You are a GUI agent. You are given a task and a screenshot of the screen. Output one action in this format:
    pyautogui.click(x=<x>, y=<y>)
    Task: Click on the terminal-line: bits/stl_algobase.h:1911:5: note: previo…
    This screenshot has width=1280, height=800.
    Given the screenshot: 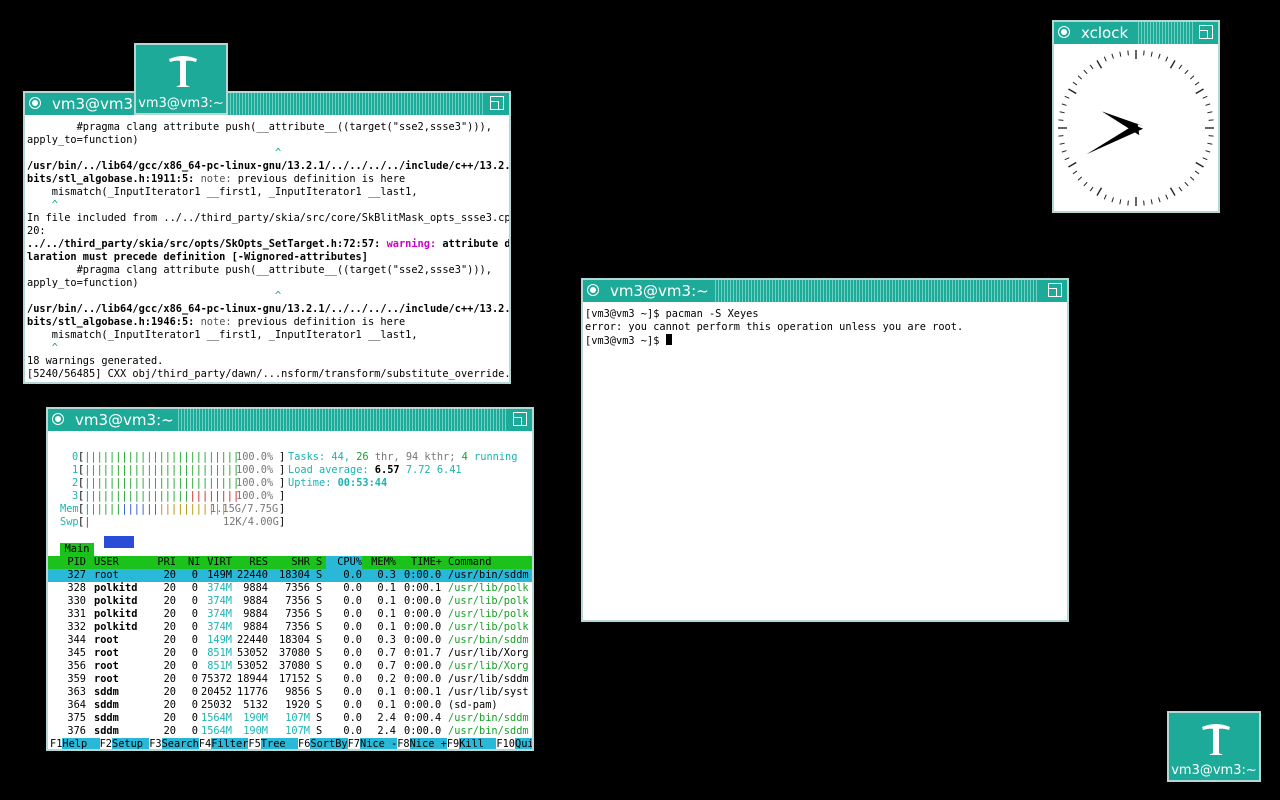 What is the action you would take?
    pyautogui.click(x=268, y=179)
    